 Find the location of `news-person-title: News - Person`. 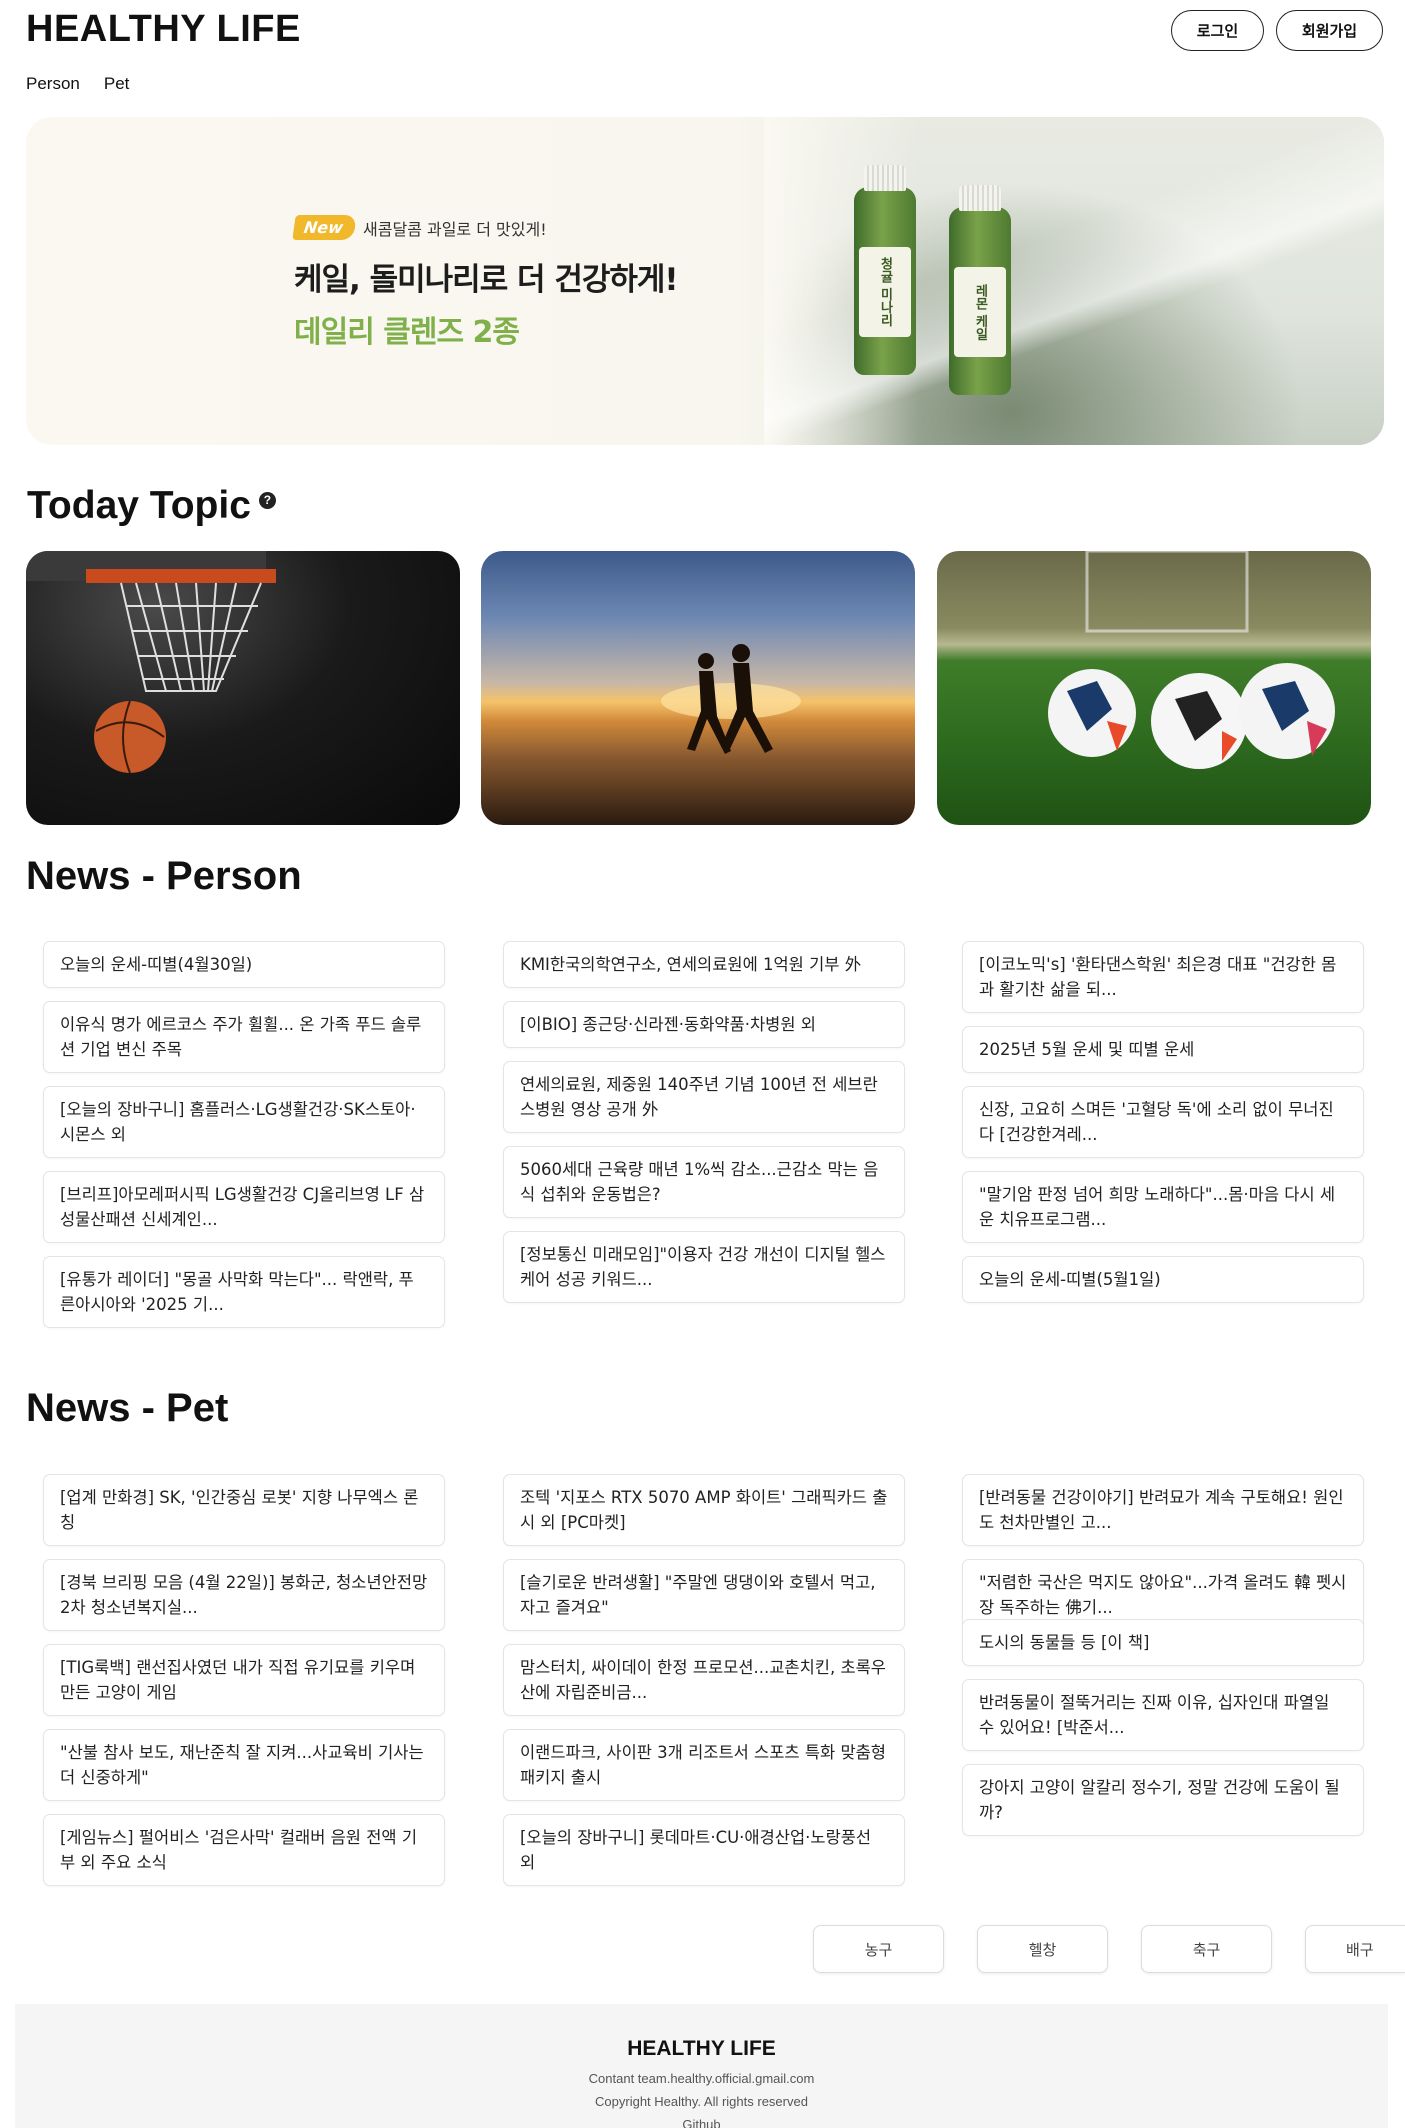

news-person-title: News - Person is located at coordinates (164, 876).